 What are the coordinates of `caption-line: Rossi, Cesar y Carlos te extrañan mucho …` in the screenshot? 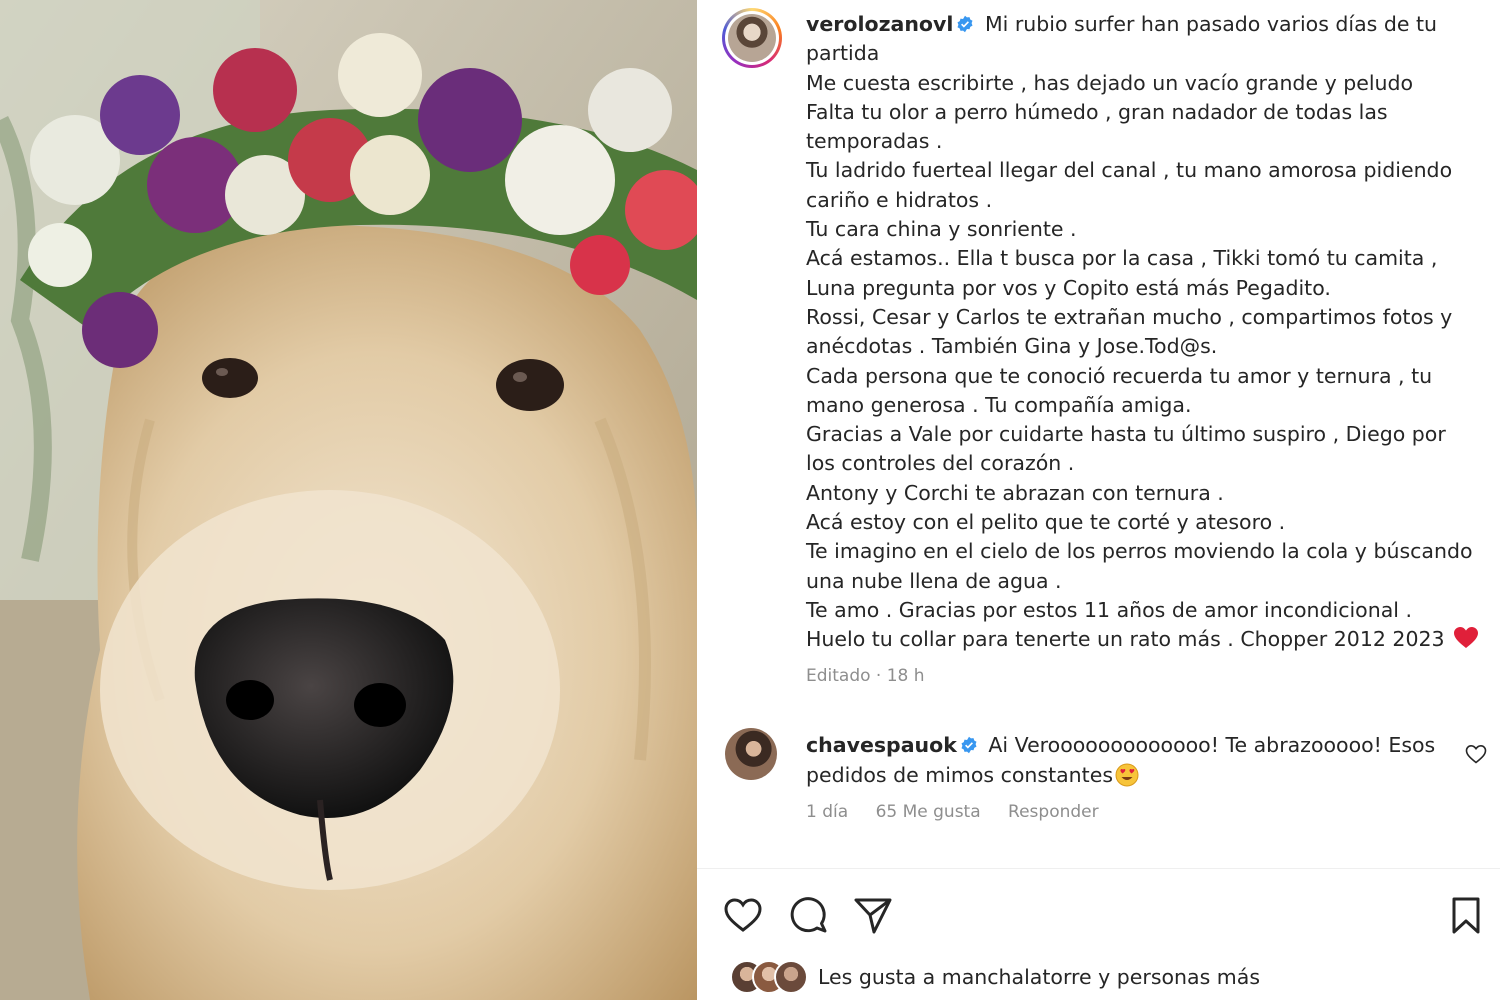 It's located at (1129, 316).